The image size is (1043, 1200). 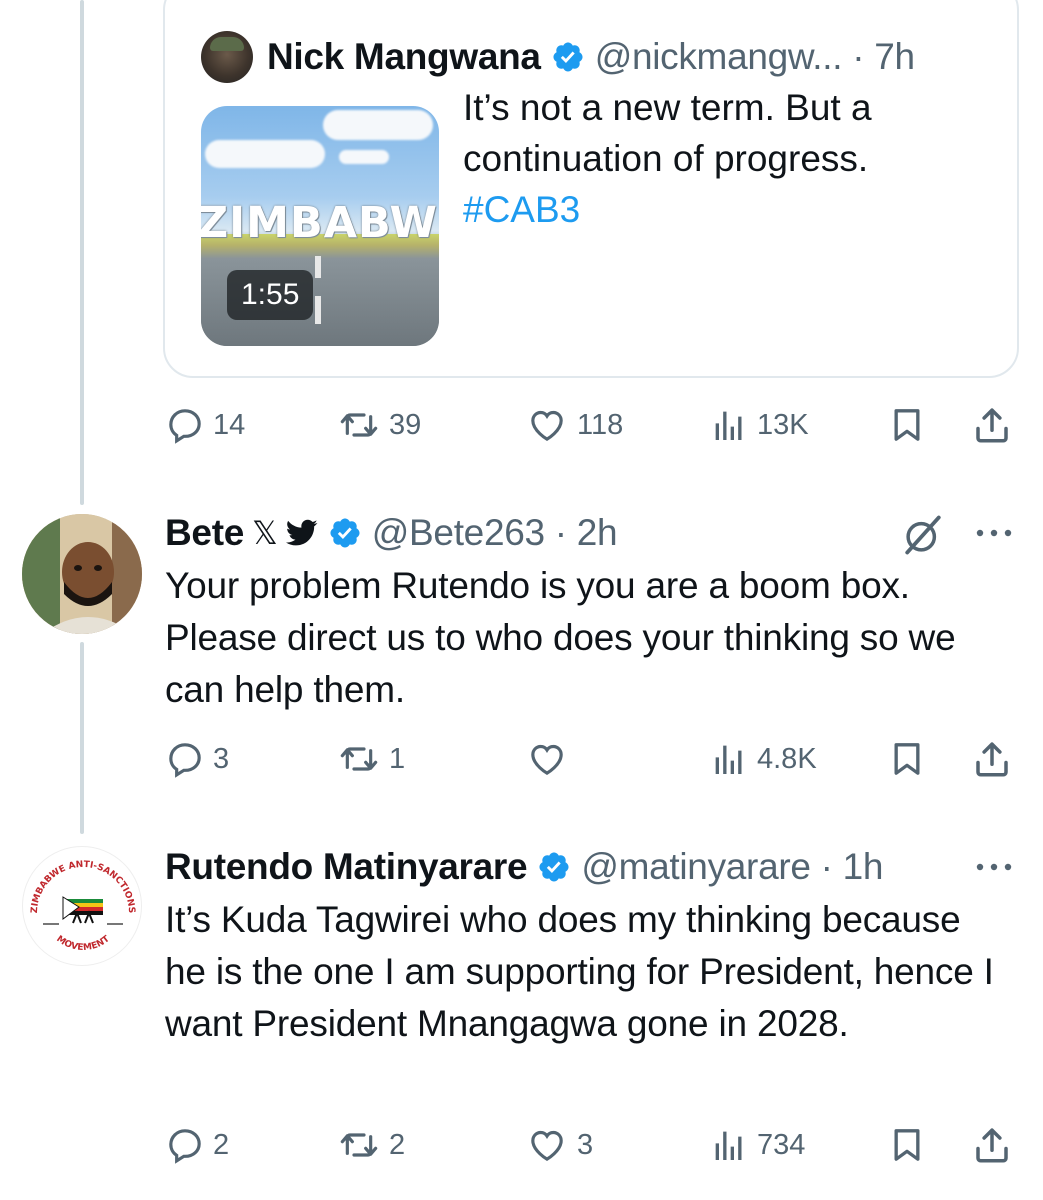 What do you see at coordinates (521, 209) in the screenshot?
I see `hashtag-link: #CAB3` at bounding box center [521, 209].